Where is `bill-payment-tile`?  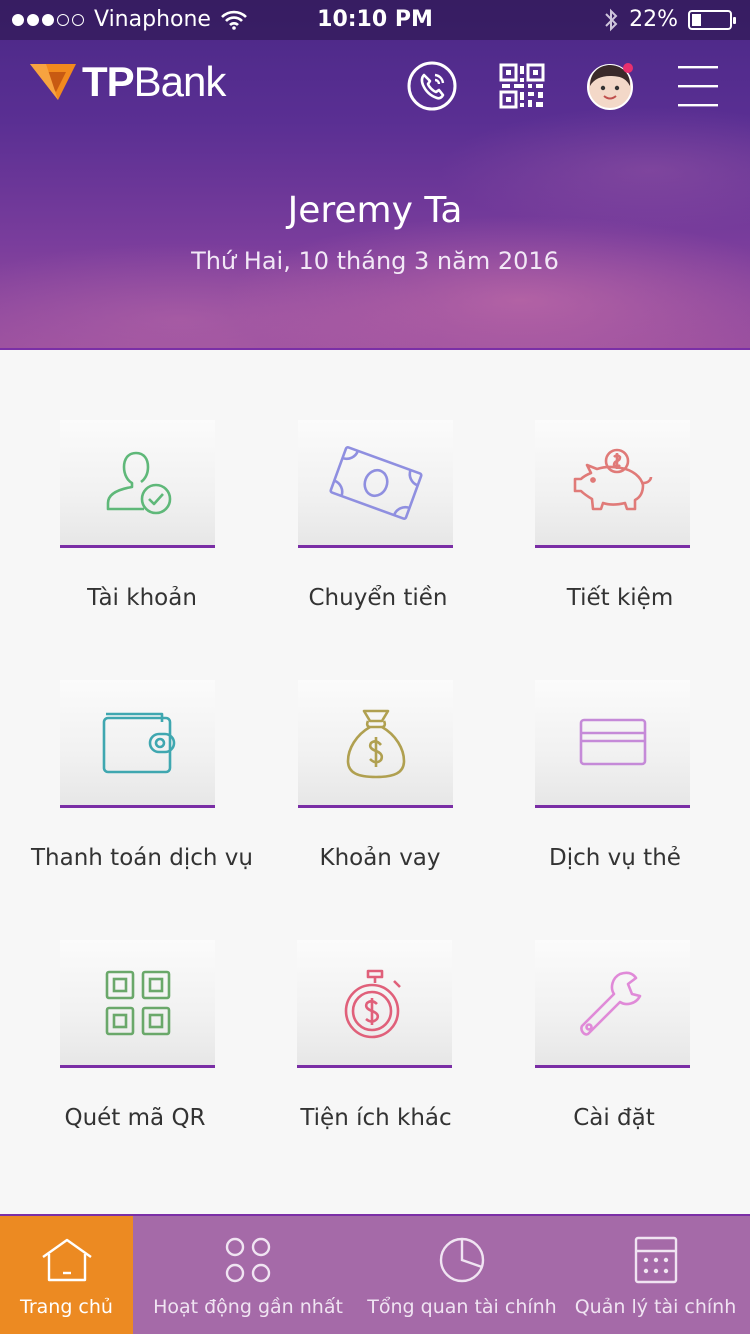
bill-payment-tile is located at coordinates (137, 744).